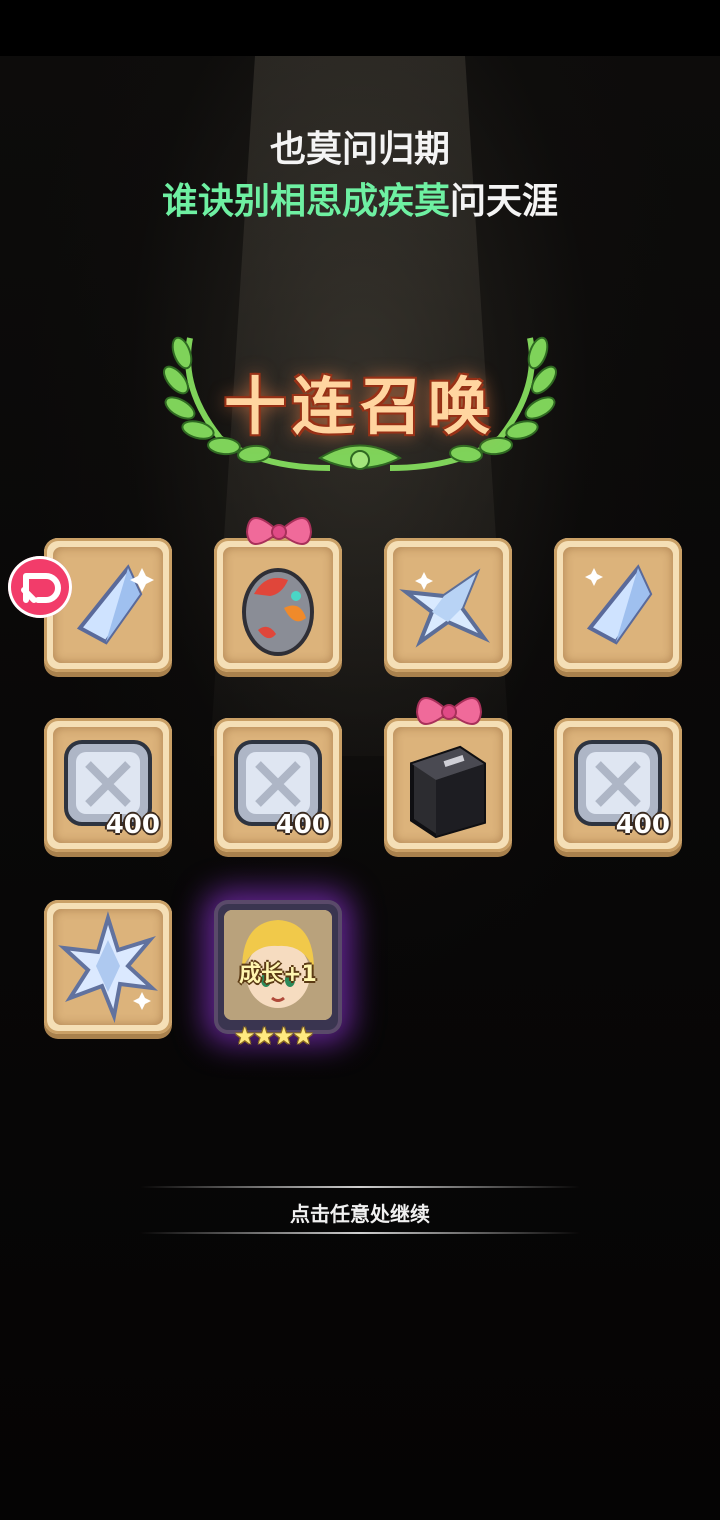 This screenshot has height=1520, width=720. What do you see at coordinates (360, 1214) in the screenshot?
I see `continue-text: 点击任意处继续` at bounding box center [360, 1214].